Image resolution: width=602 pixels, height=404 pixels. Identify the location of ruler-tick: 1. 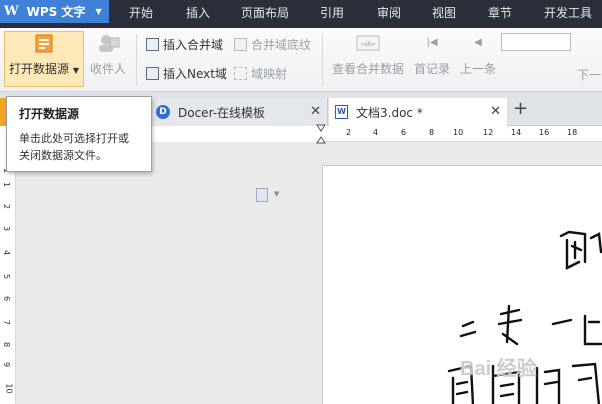
(7, 184).